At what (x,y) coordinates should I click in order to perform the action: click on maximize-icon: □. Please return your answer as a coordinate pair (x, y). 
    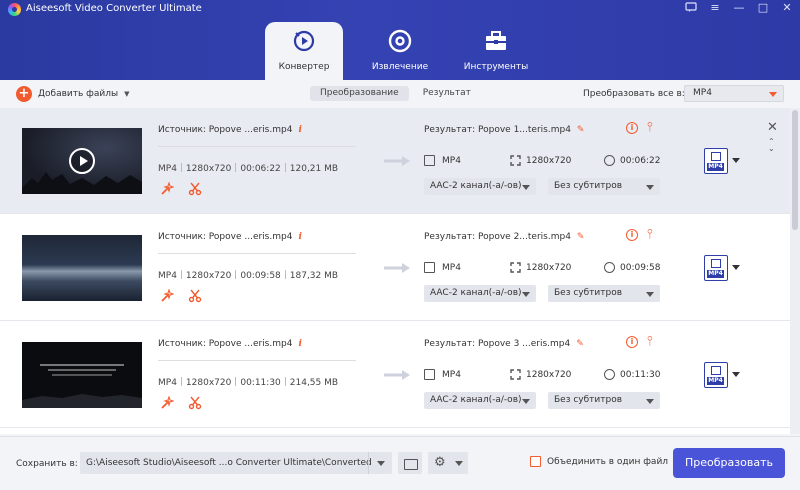
    Looking at the image, I should click on (763, 8).